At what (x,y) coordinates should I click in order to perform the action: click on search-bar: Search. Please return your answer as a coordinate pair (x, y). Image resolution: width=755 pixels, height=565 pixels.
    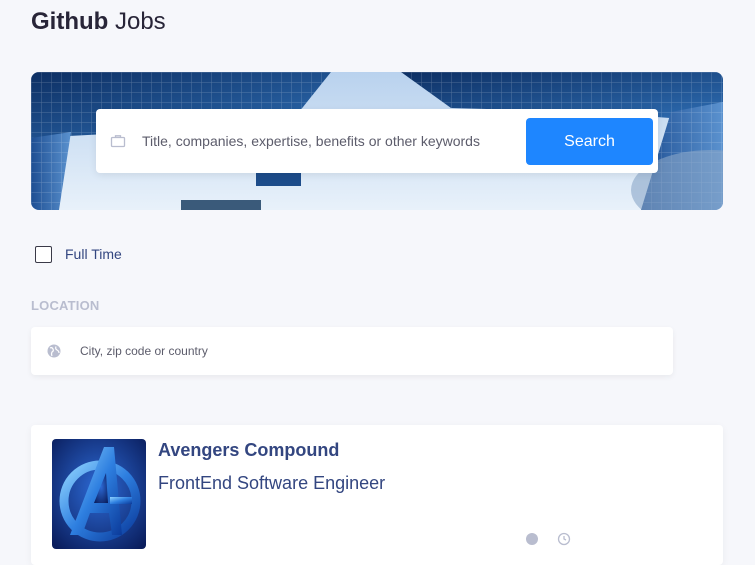
    Looking at the image, I should click on (377, 141).